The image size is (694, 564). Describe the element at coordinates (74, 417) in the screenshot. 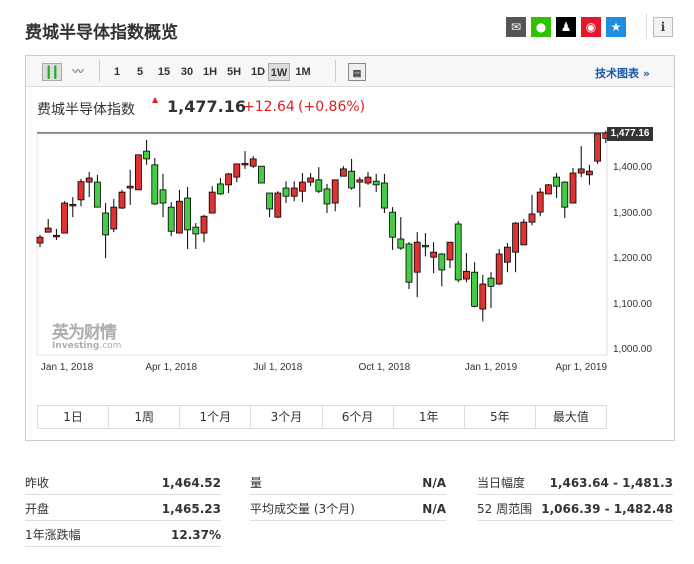

I see `range-button: 1日` at that location.